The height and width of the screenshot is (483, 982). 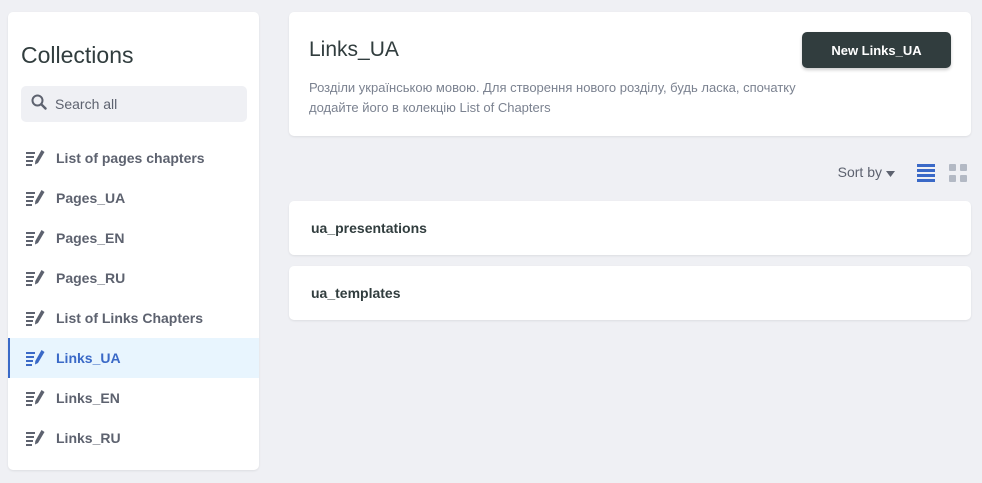 I want to click on list-item: ua_presentations, so click(x=630, y=228).